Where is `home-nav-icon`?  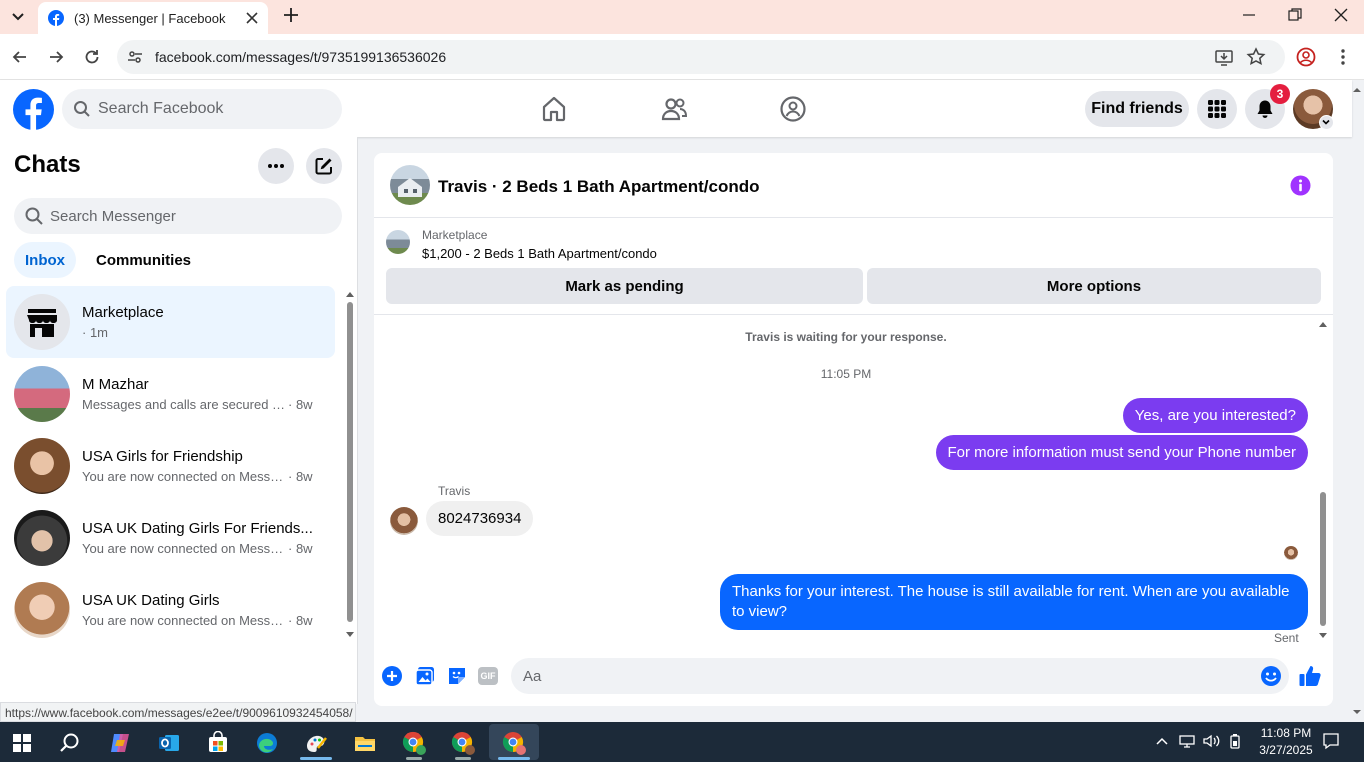
home-nav-icon is located at coordinates (554, 109).